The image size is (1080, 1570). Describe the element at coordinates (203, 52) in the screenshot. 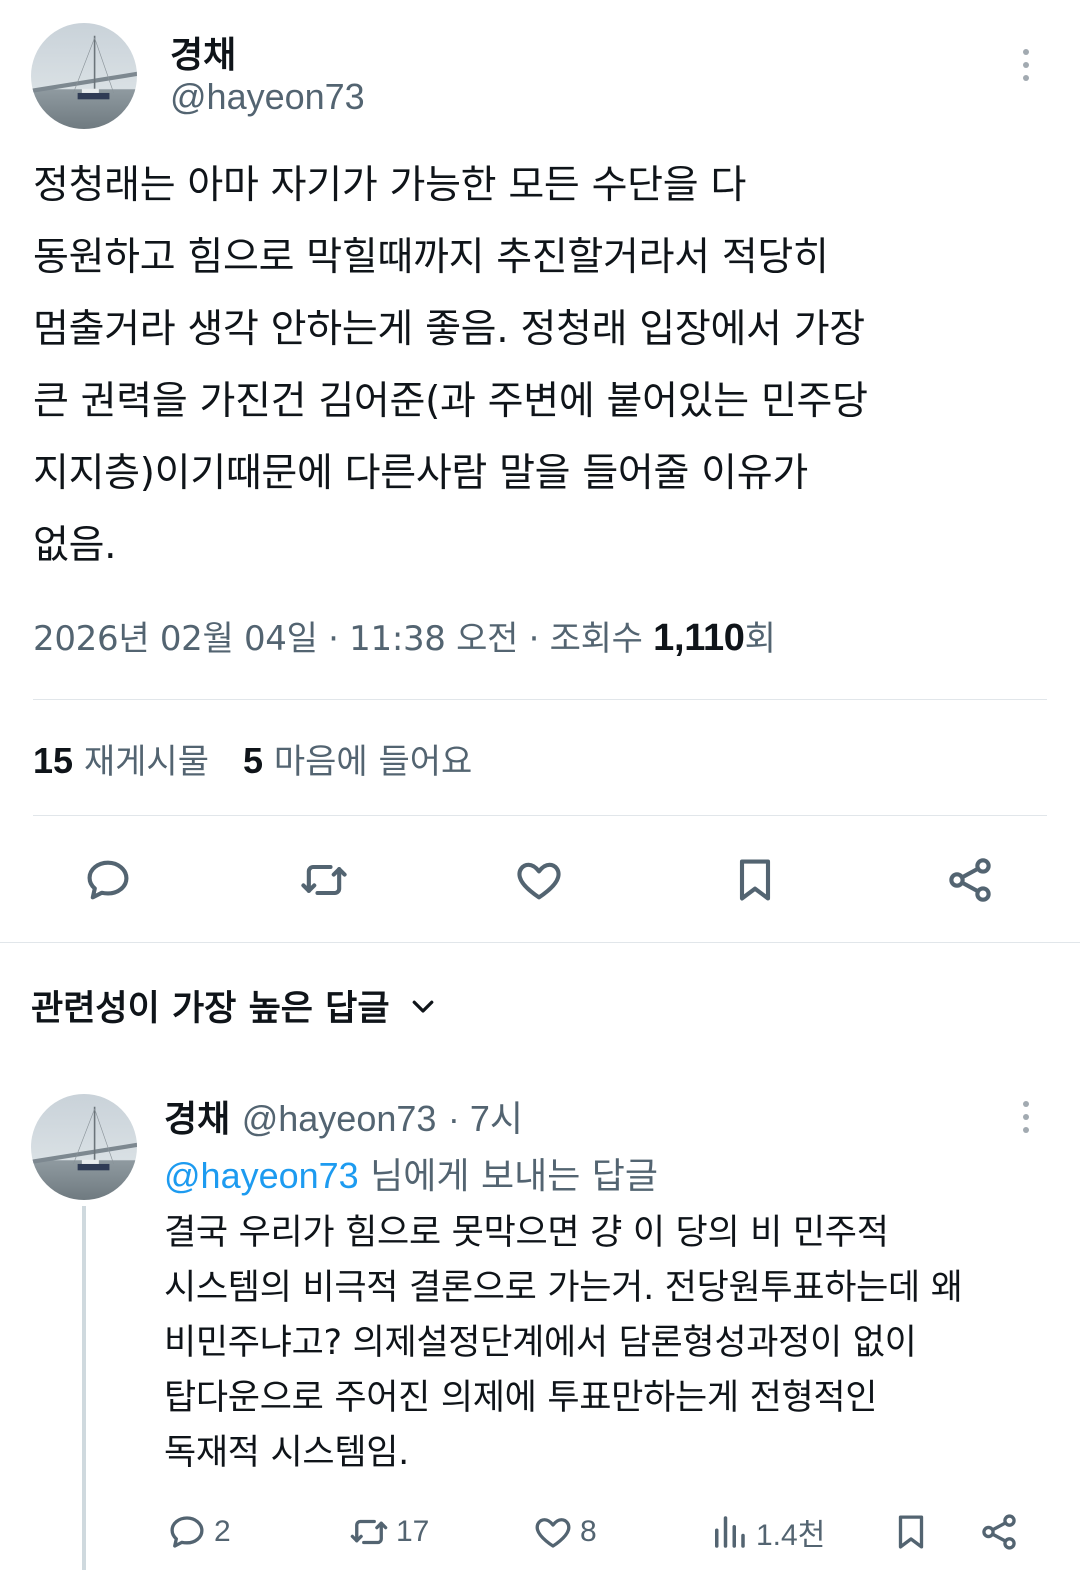

I see `author-name: 경채` at that location.